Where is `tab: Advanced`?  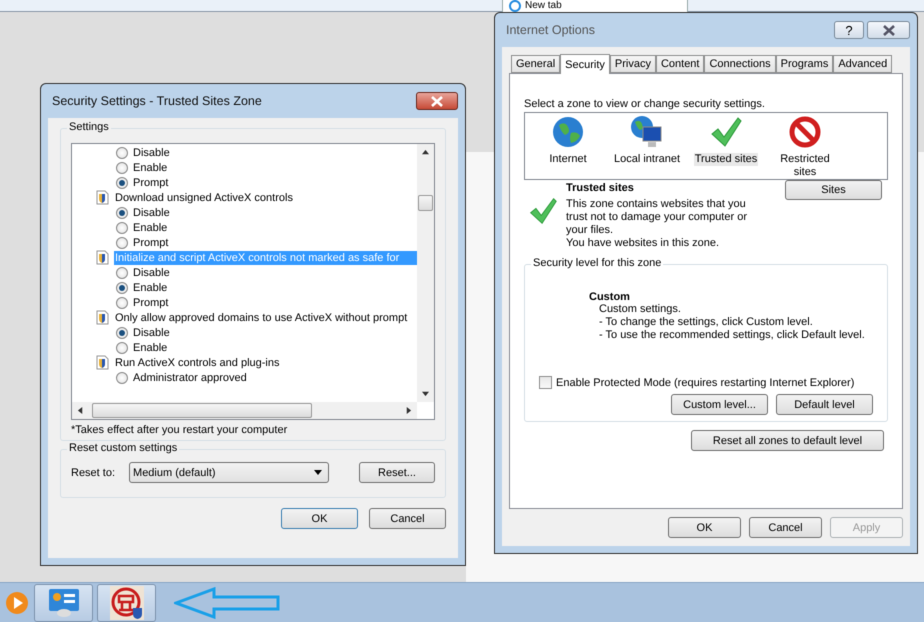
tab: Advanced is located at coordinates (862, 64).